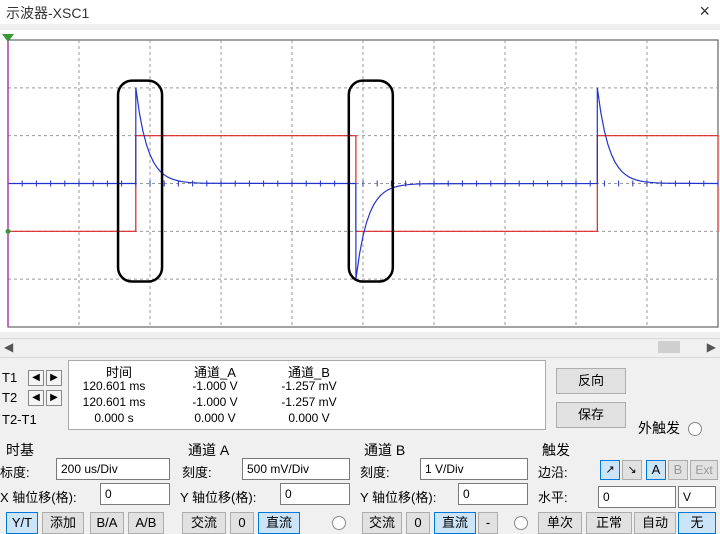  Describe the element at coordinates (215, 402) in the screenshot. I see `t2-ch-a: -1.000 V` at that location.